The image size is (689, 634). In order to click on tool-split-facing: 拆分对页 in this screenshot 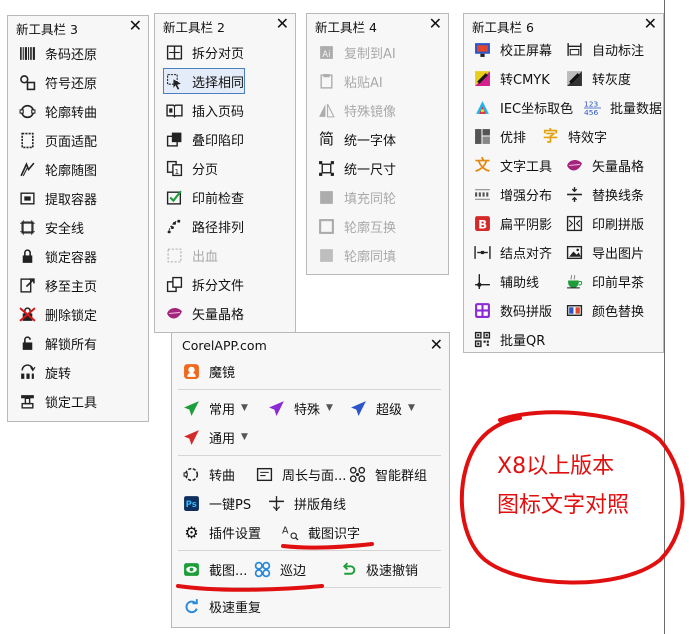, I will do `click(205, 52)`.